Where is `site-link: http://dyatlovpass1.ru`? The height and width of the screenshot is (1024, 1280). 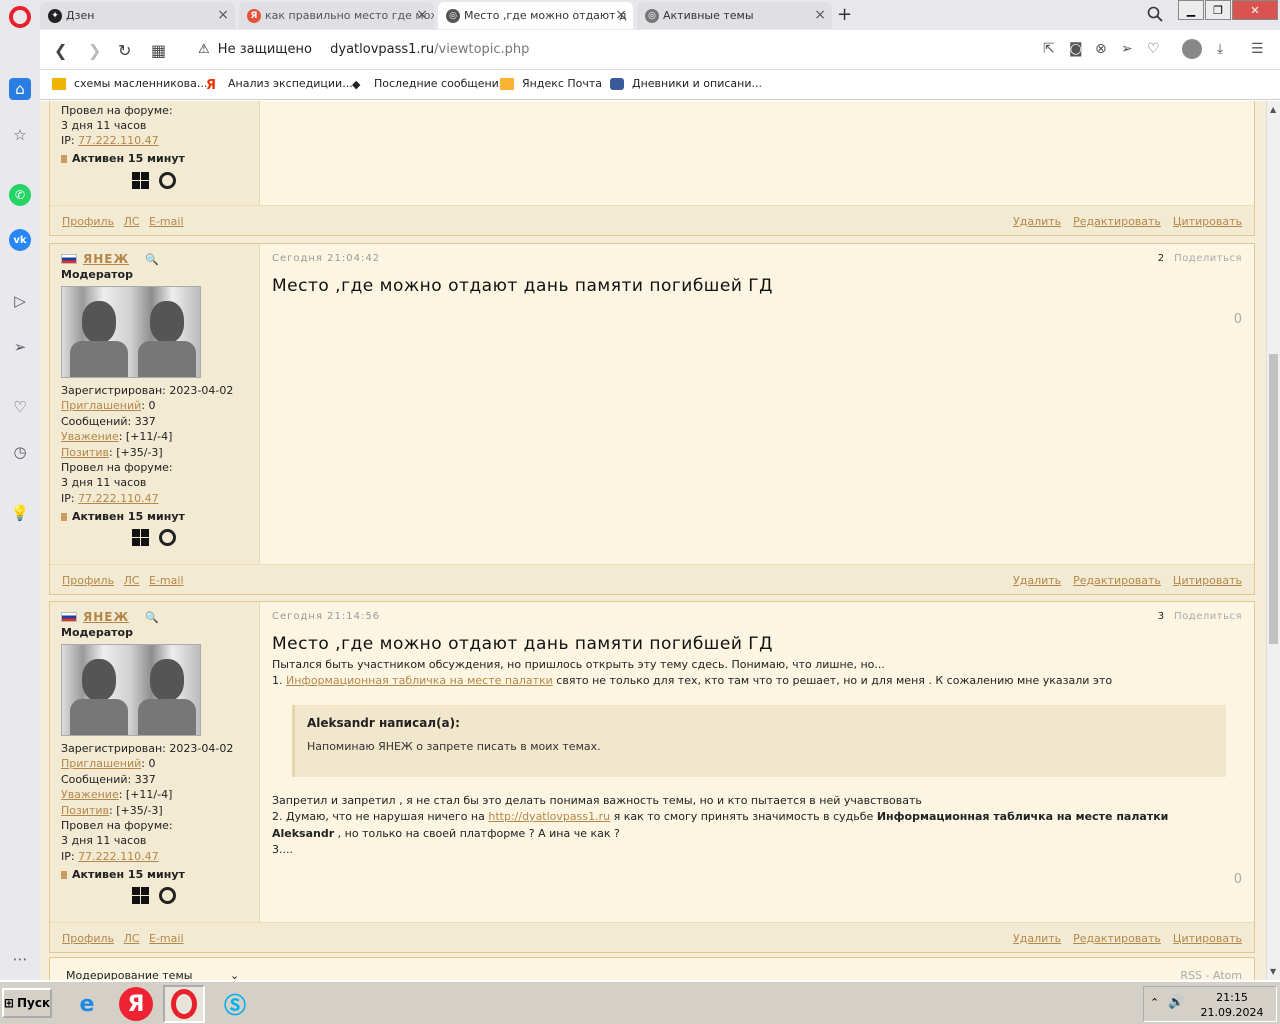
site-link: http://dyatlovpass1.ru is located at coordinates (549, 816).